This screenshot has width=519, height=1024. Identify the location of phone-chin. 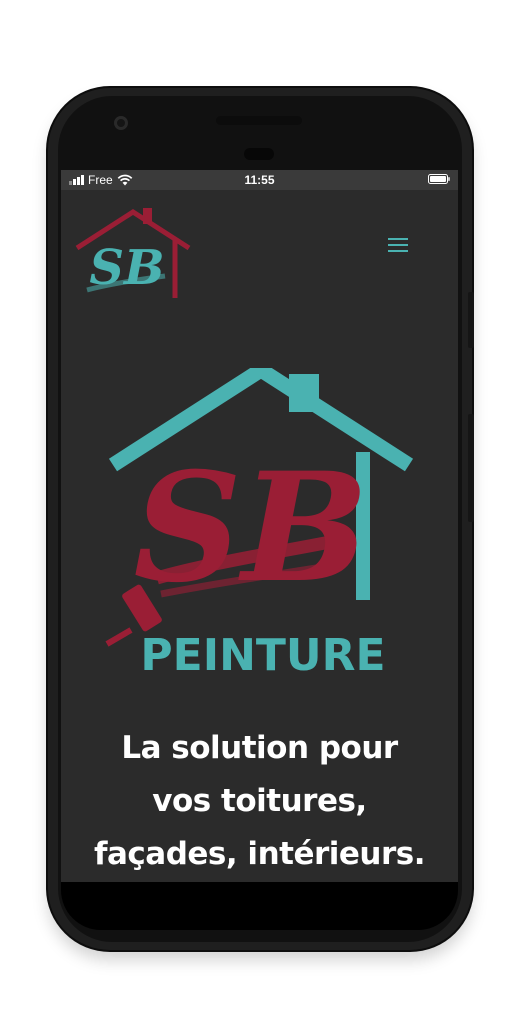
(259, 906).